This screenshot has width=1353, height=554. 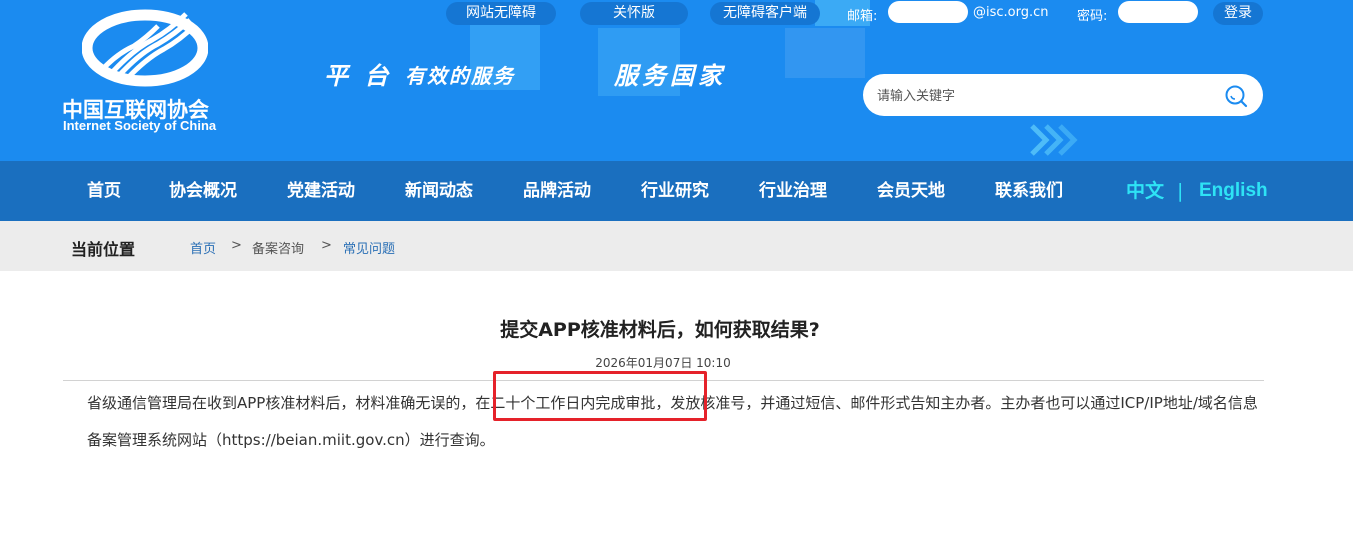 I want to click on breadcrumb-faq-link: 常见问题, so click(x=369, y=247).